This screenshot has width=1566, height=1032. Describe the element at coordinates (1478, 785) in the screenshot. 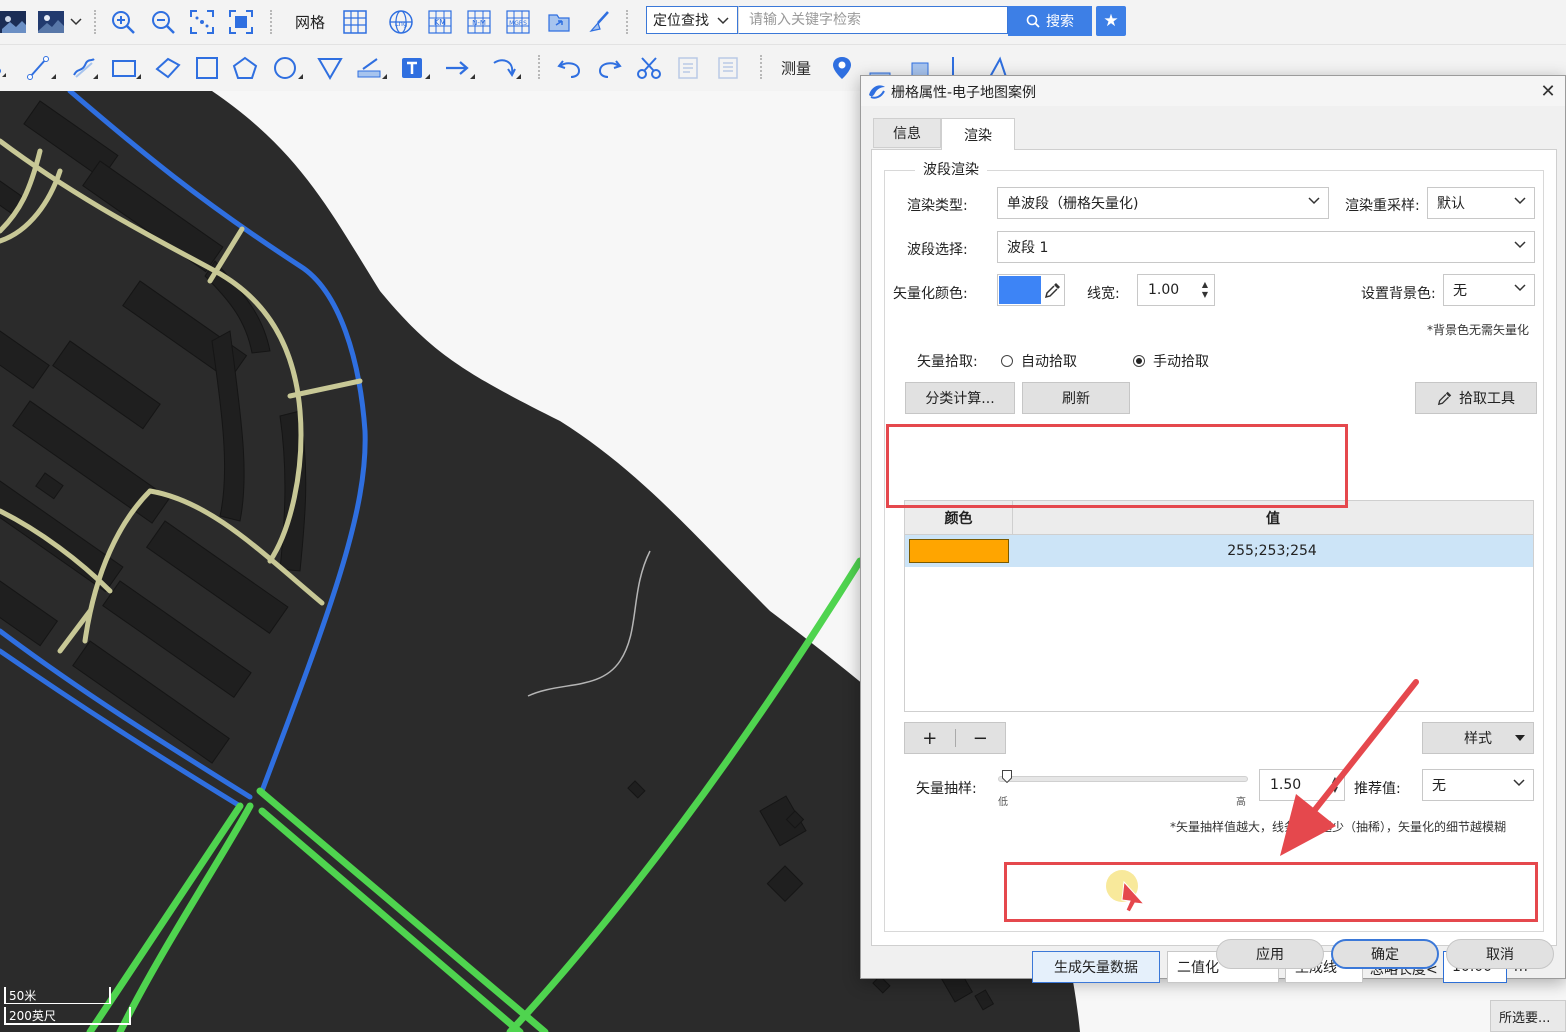

I see `recommended-select: 无` at that location.